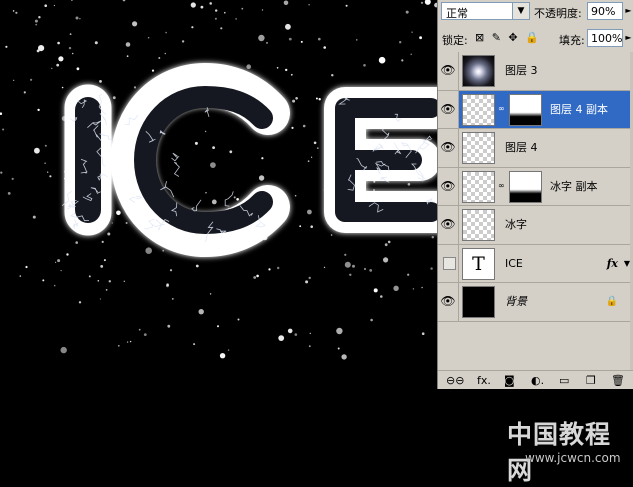 Image resolution: width=633 pixels, height=487 pixels. What do you see at coordinates (521, 147) in the screenshot?
I see `layer-name: 图层 4` at bounding box center [521, 147].